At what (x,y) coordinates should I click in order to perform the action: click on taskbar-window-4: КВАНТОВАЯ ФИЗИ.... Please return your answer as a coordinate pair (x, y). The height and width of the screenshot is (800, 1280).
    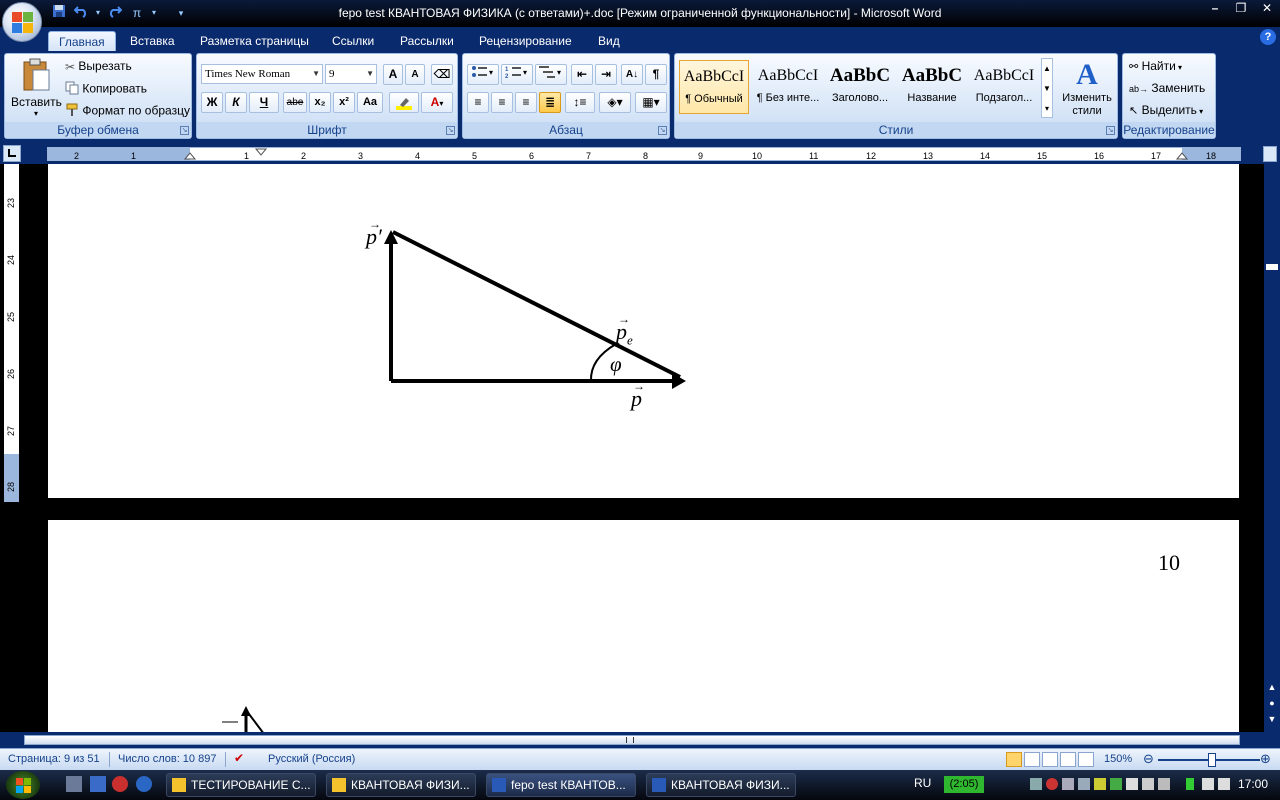
    Looking at the image, I should click on (721, 785).